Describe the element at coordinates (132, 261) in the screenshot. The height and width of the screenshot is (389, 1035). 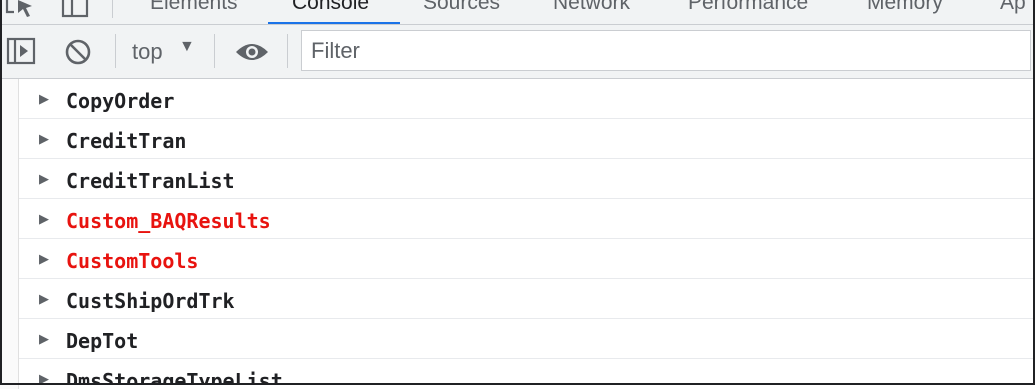
I see `entry-label: CustomTools` at that location.